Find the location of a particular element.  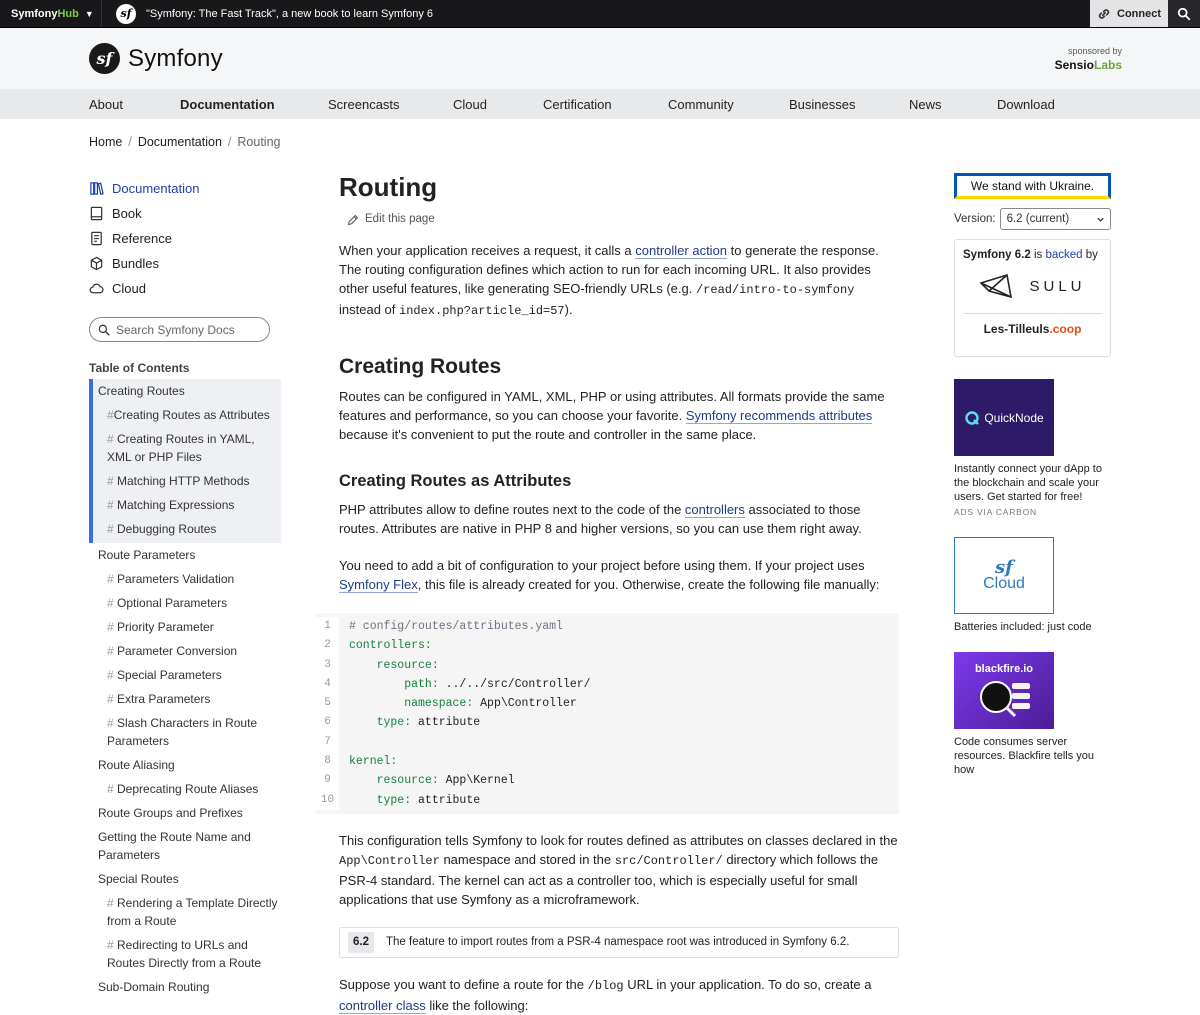

sulu-logo: SULU is located at coordinates (1032, 286).